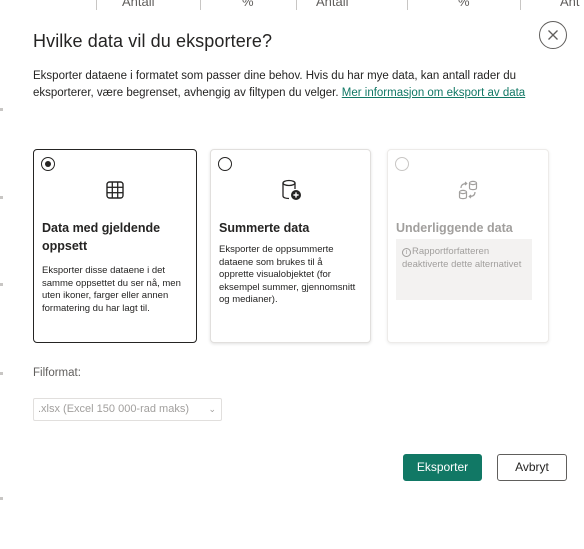 The height and width of the screenshot is (549, 584). What do you see at coordinates (468, 190) in the screenshot?
I see `database-sync-icon` at bounding box center [468, 190].